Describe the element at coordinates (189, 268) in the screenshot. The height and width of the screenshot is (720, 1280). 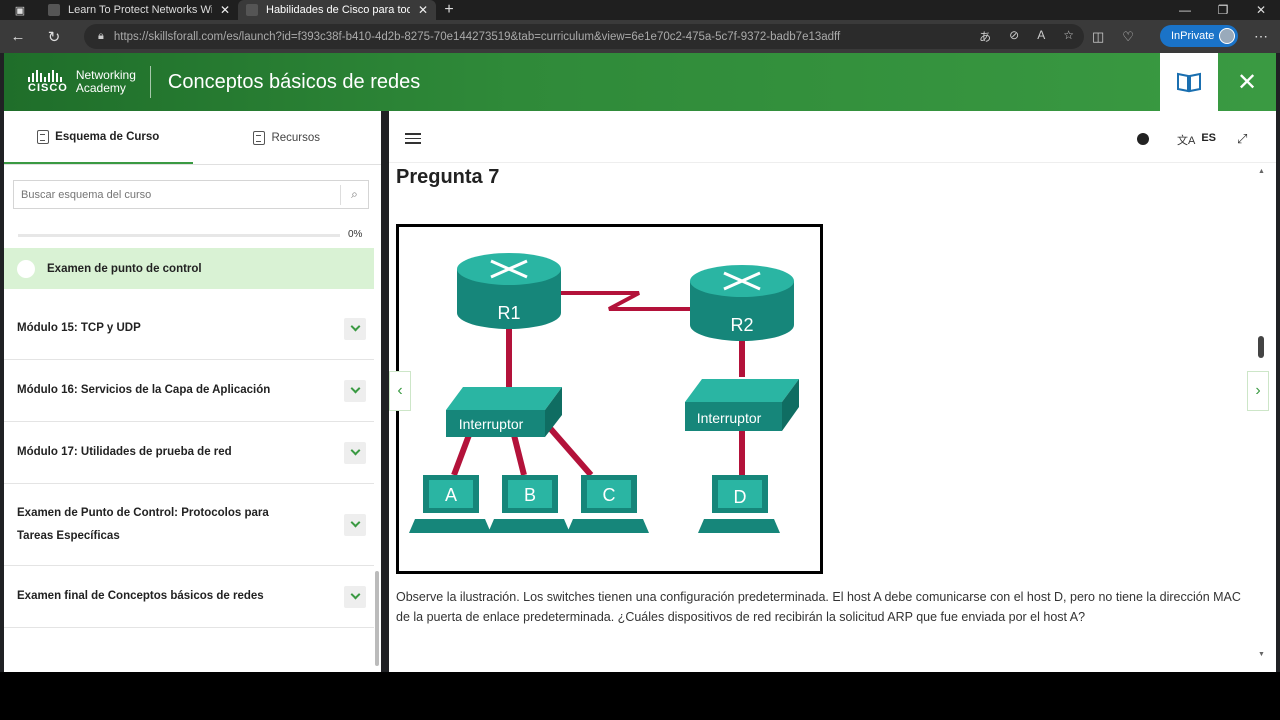
I see `sidebar-item-checkpoint: Examen de punto de control` at that location.